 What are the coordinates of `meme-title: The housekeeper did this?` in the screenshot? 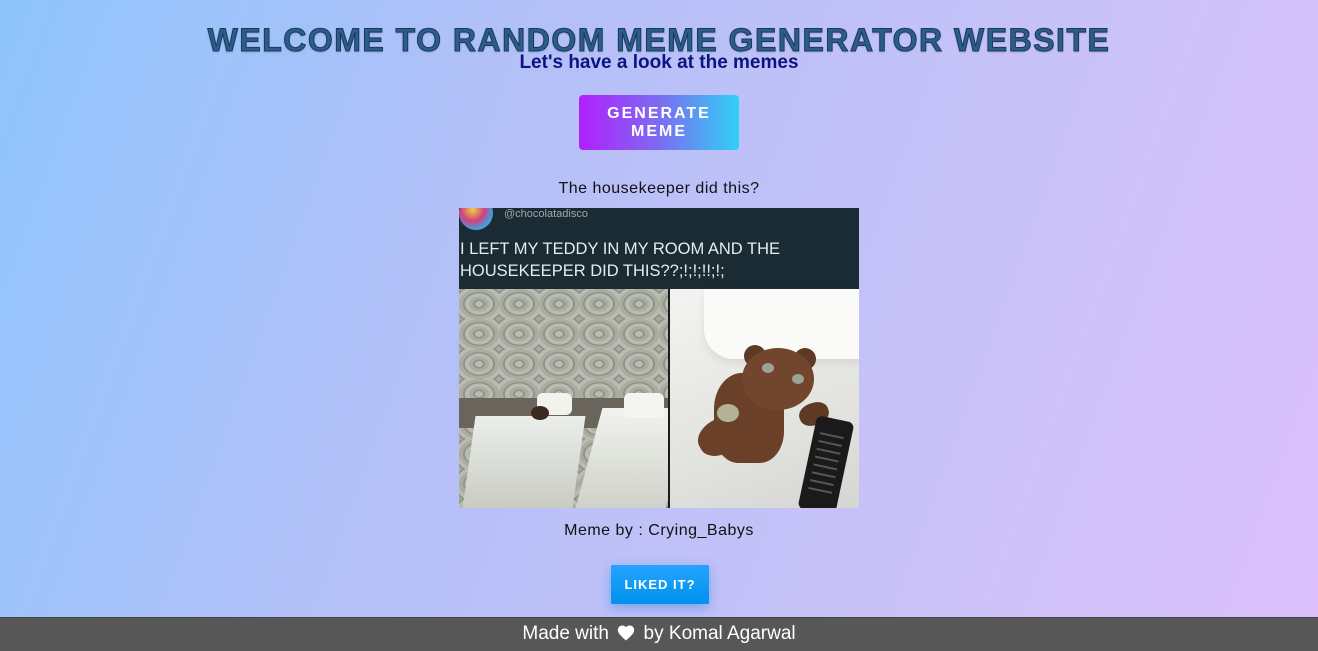 It's located at (659, 188).